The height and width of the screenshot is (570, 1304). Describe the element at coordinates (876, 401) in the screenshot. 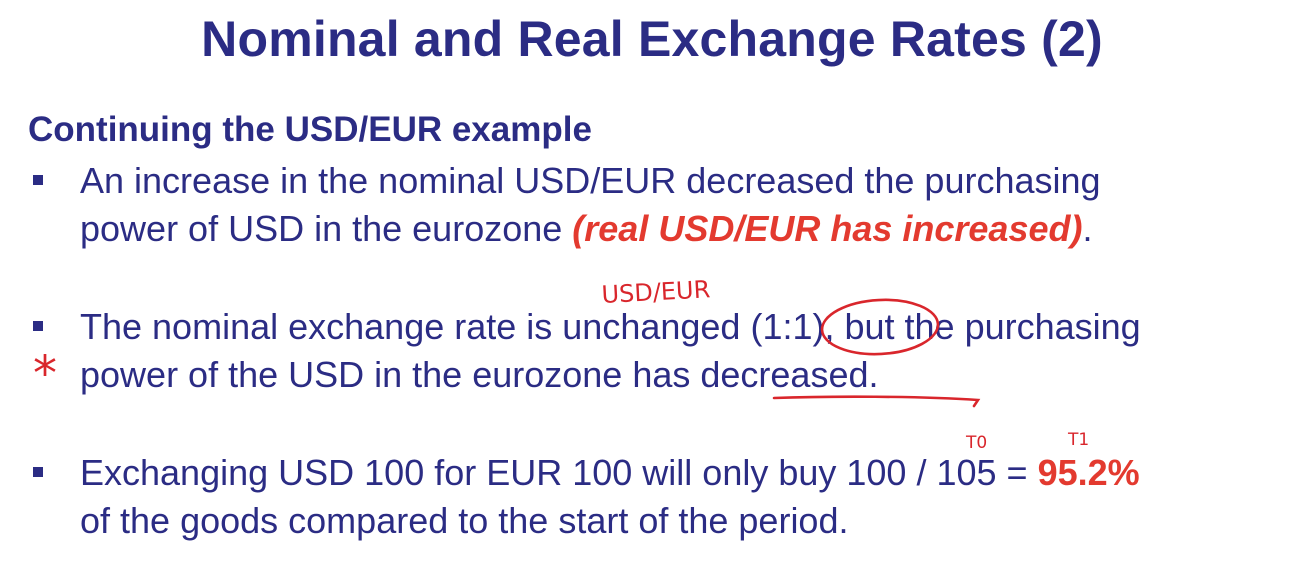

I see `ink-underline-decreased` at that location.